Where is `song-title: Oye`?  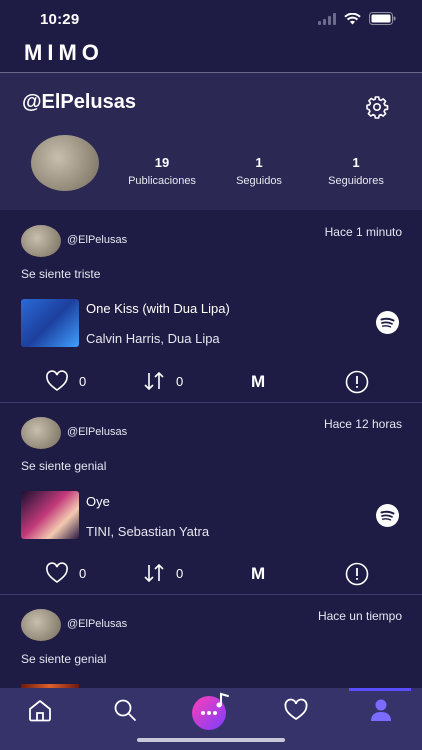
song-title: Oye is located at coordinates (98, 501).